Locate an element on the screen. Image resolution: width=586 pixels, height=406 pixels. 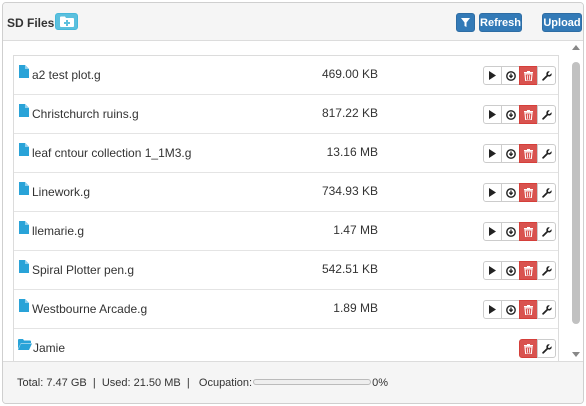
scroll-up-arrow-icon is located at coordinates (576, 47).